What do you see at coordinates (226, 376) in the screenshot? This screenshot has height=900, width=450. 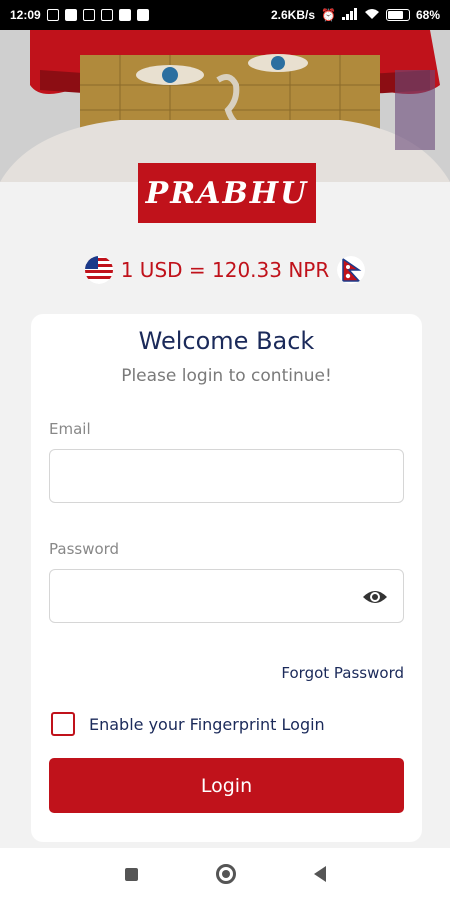 I see `page-subtitle: Please login to continue!` at bounding box center [226, 376].